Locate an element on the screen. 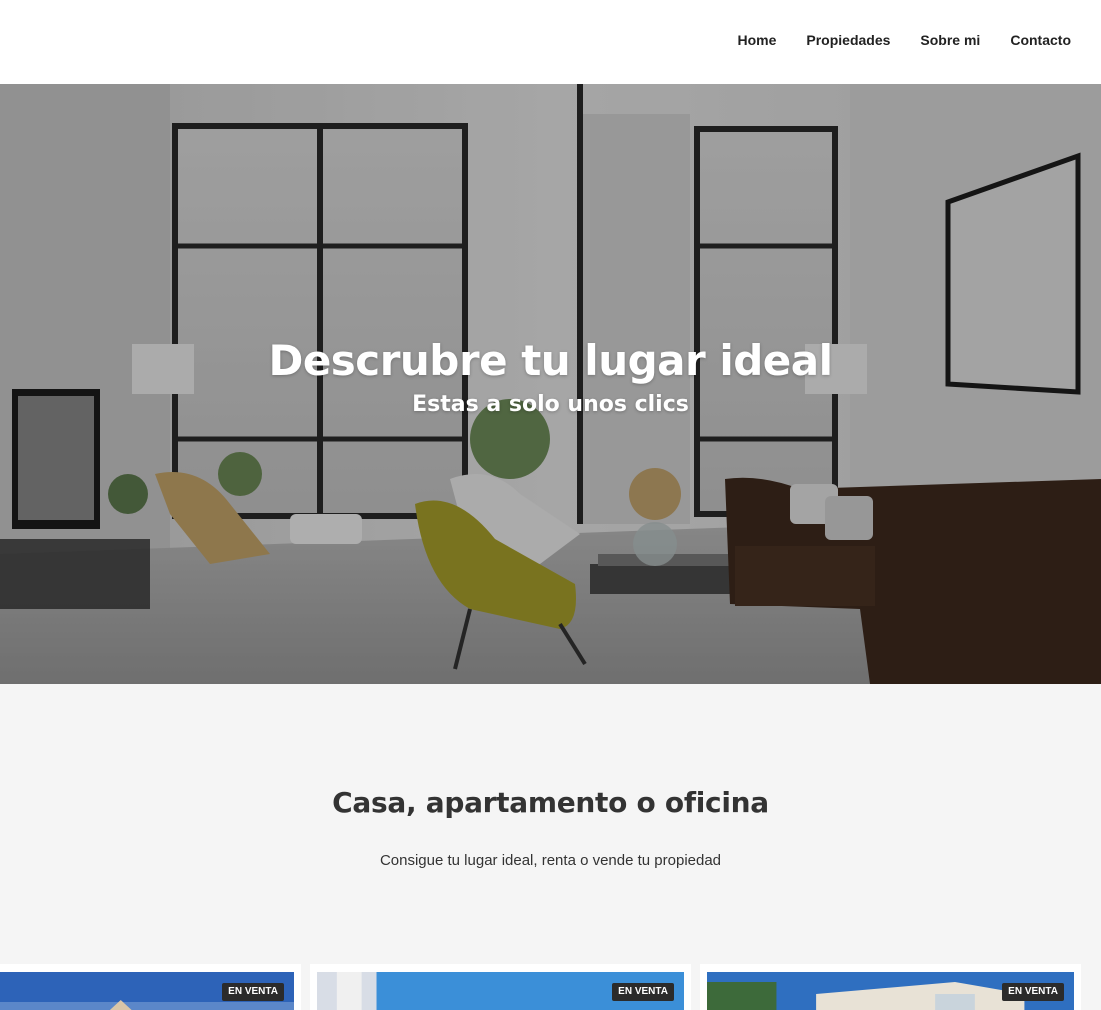 This screenshot has height=1010, width=1101. hero-title: Descrubre tu lugar ideal is located at coordinates (550, 360).